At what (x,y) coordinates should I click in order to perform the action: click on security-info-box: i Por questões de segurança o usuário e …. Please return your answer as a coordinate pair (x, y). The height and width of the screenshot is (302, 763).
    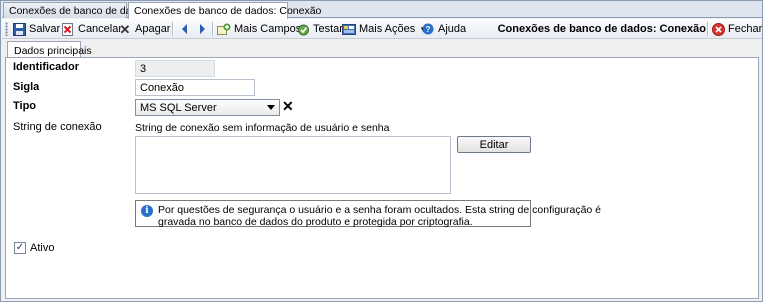
    Looking at the image, I should click on (368, 214).